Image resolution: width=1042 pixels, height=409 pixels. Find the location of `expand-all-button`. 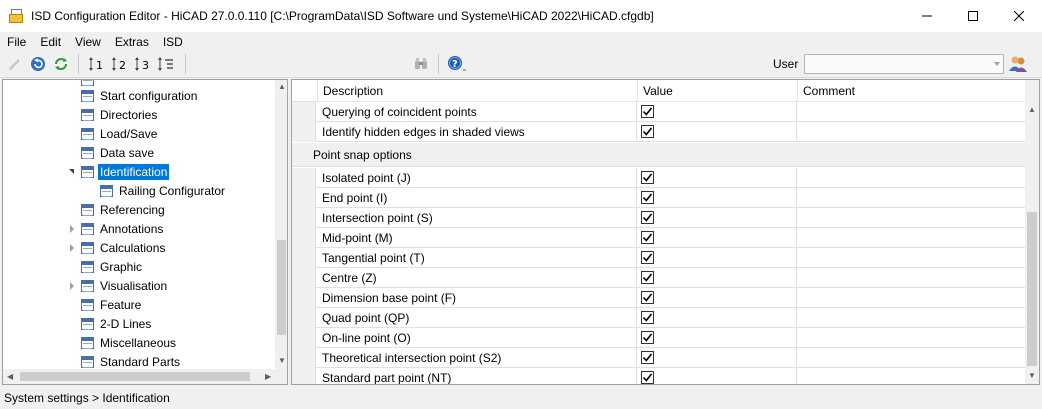

expand-all-button is located at coordinates (166, 64).